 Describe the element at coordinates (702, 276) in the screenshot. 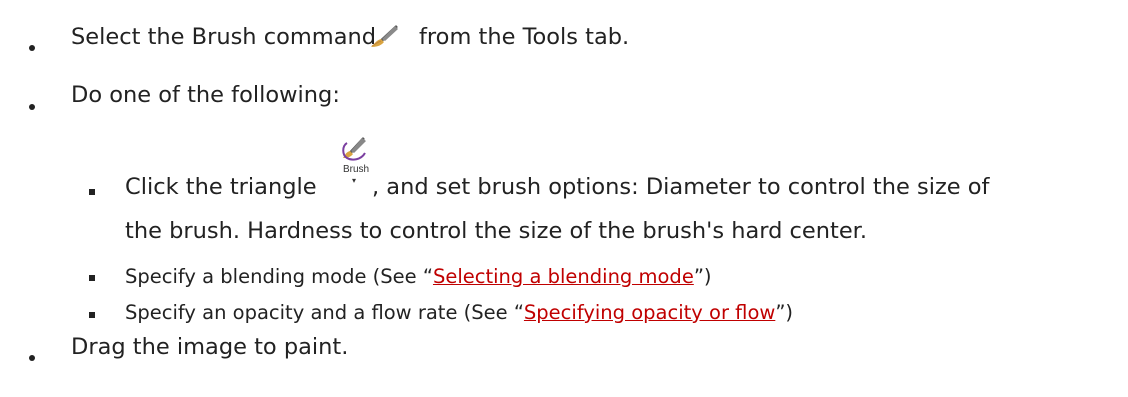

I see `substep-2-text-after: ”)` at that location.